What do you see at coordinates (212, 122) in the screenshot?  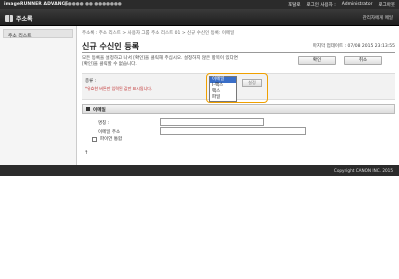 I see `name-input` at bounding box center [212, 122].